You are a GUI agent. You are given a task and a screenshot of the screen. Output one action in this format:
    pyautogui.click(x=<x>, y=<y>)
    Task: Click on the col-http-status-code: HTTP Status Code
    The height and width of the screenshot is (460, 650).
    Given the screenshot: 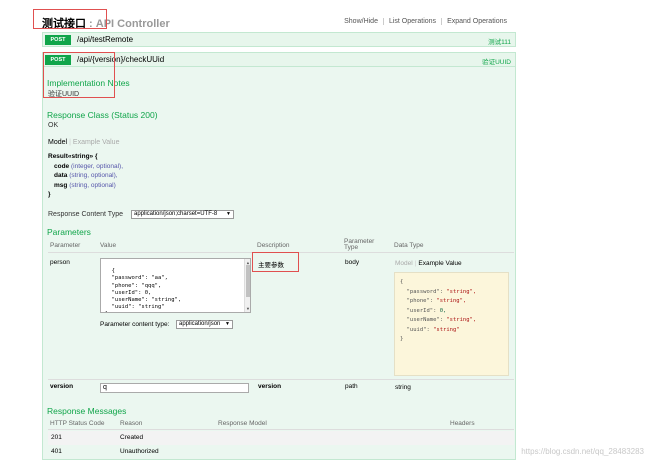 What is the action you would take?
    pyautogui.click(x=77, y=423)
    